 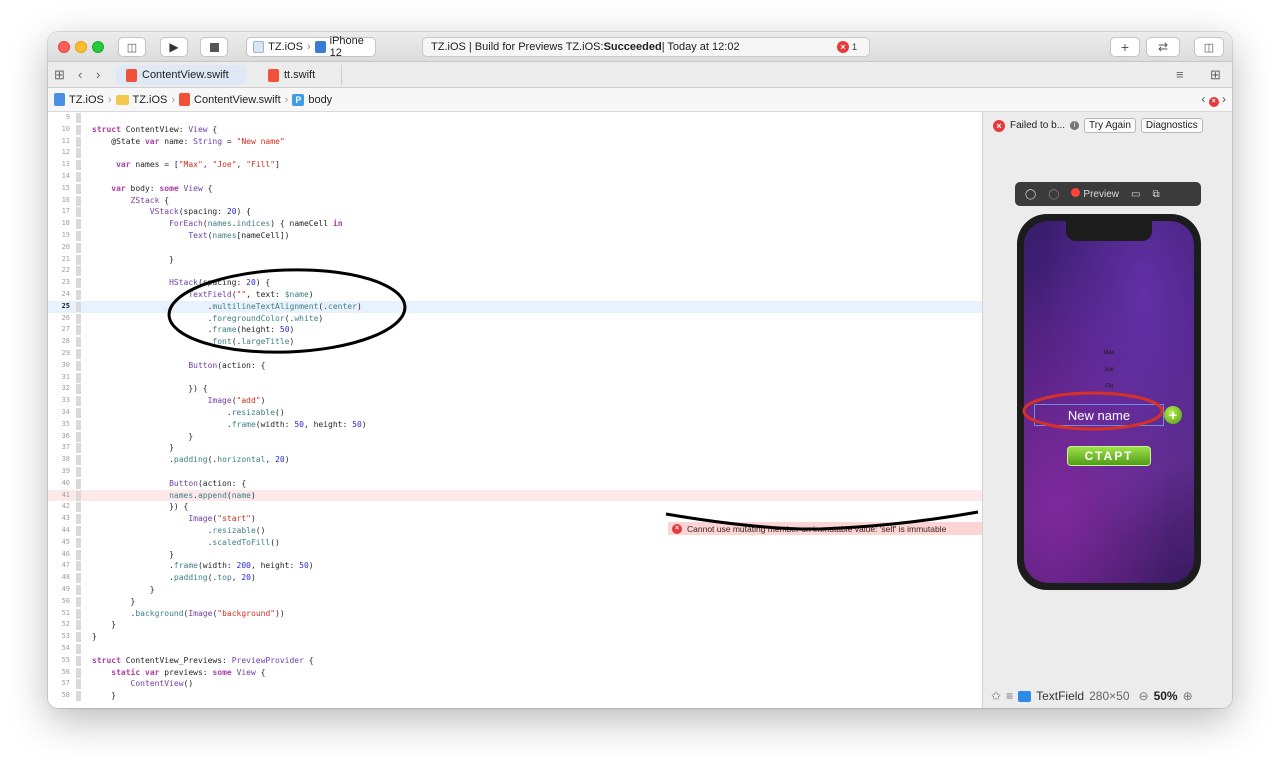 What do you see at coordinates (515, 224) in the screenshot?
I see `code-line: 18 ForEach(names.indices) { nameCell in` at bounding box center [515, 224].